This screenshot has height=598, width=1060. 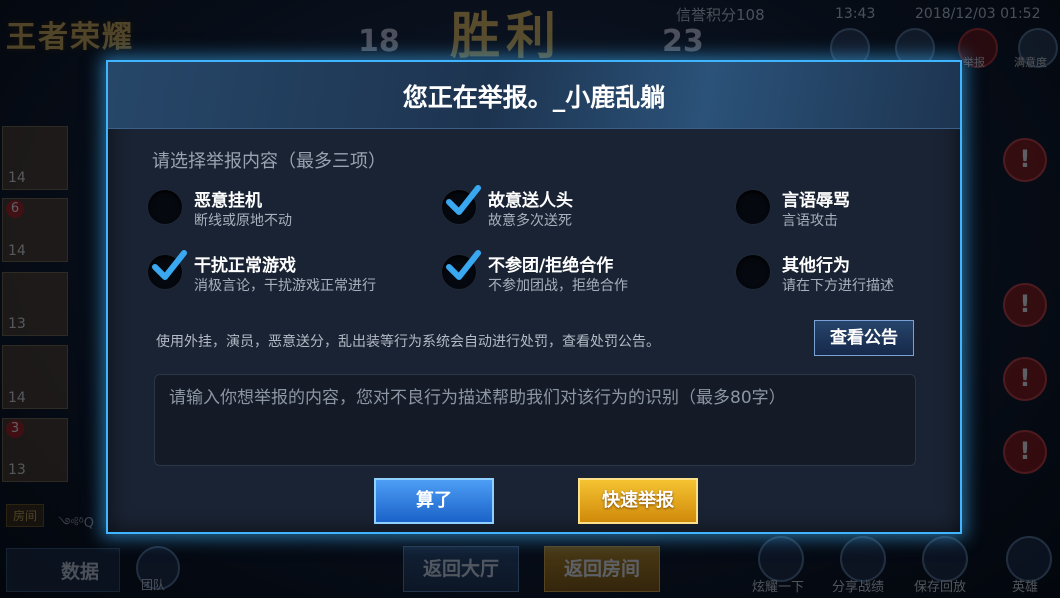 I want to click on option-desc: 不参加团战，拒绝合作, so click(x=558, y=286).